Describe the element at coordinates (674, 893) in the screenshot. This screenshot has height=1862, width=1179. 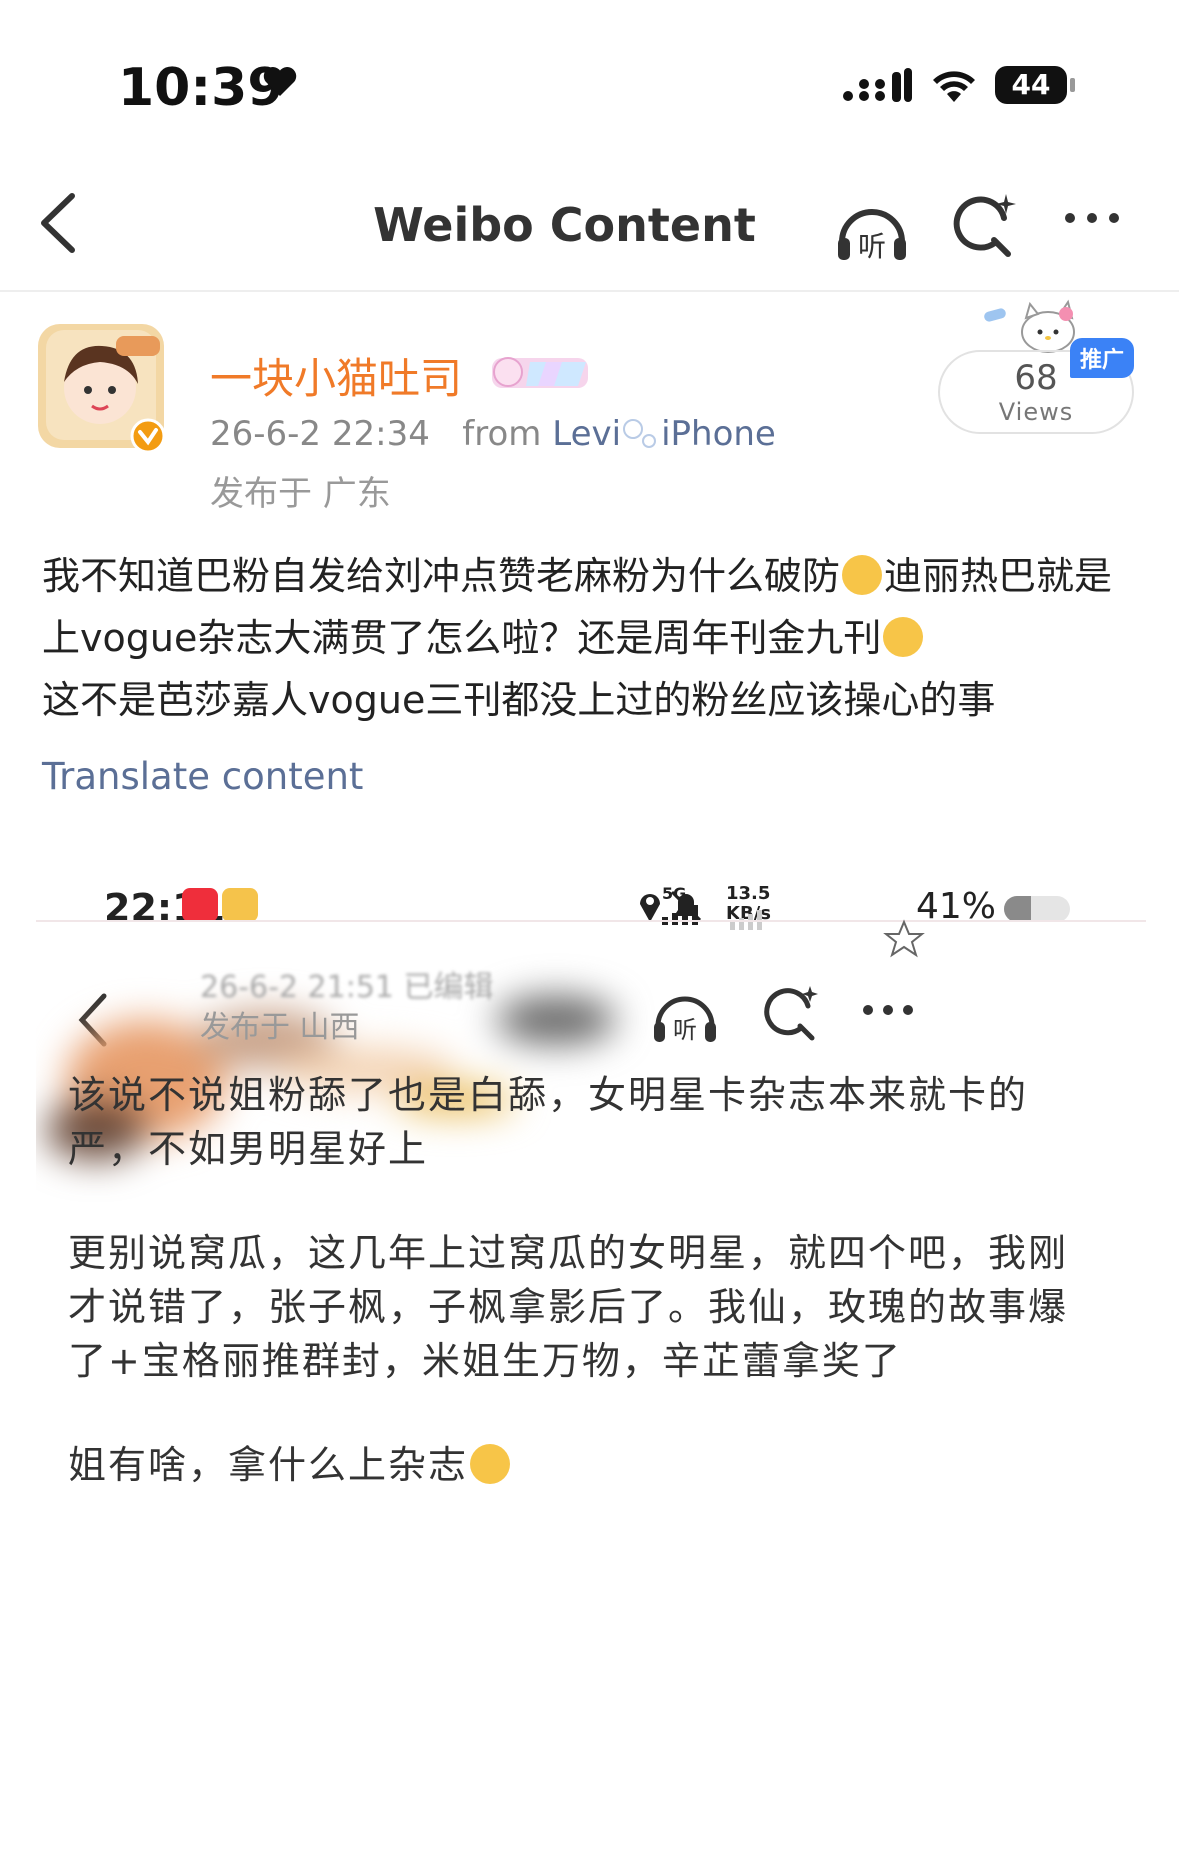
I see `network-type-label: 5G` at that location.